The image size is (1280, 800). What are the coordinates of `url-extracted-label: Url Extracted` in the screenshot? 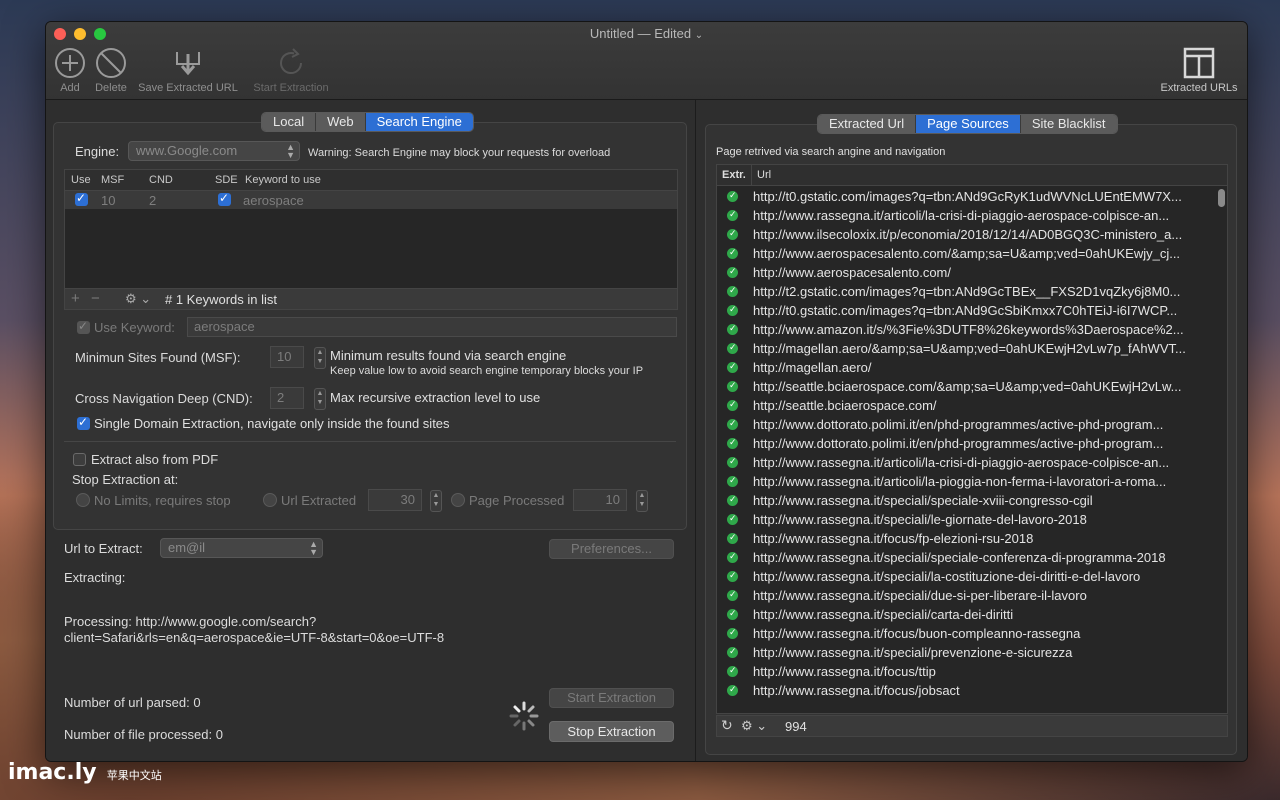 It's located at (319, 500).